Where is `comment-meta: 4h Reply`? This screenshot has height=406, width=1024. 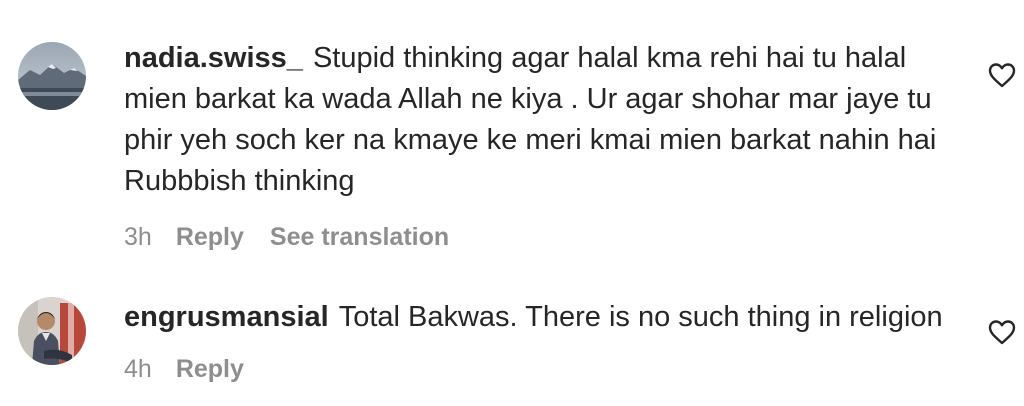
comment-meta: 4h Reply is located at coordinates (544, 369).